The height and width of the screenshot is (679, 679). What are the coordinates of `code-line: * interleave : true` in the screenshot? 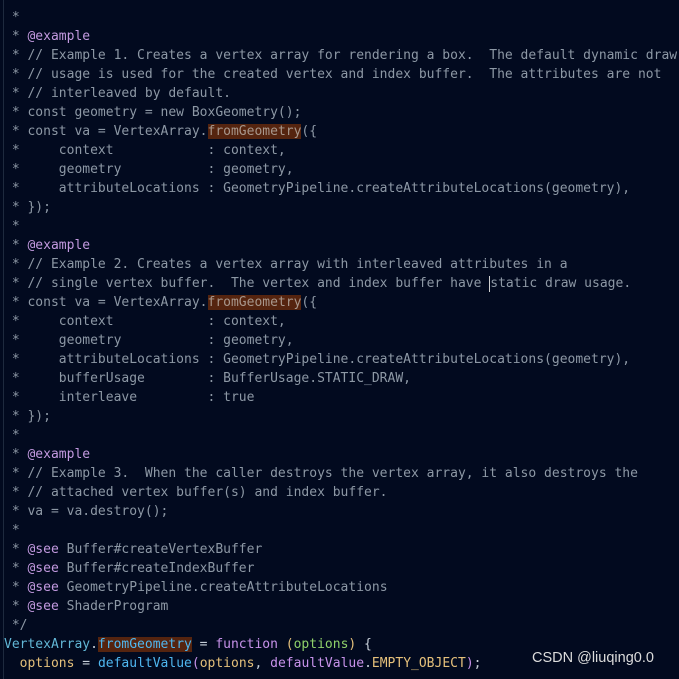 It's located at (339, 397).